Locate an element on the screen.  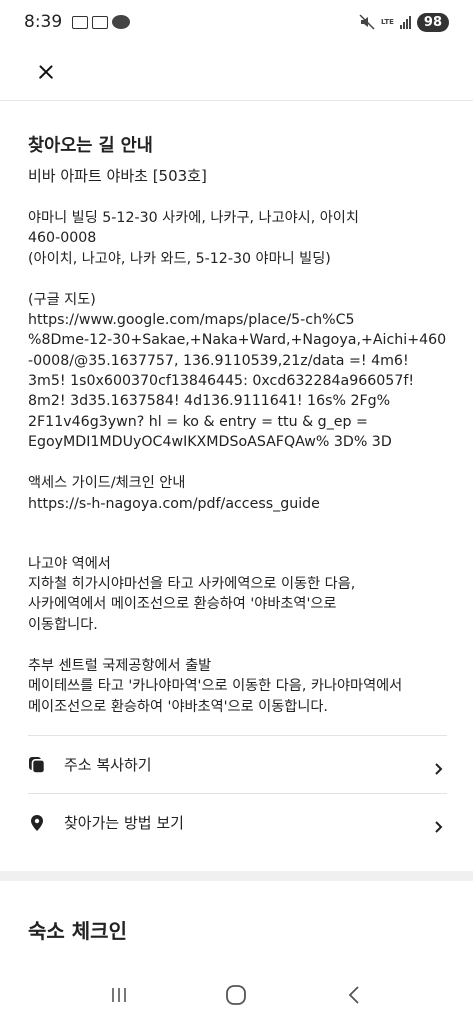
signal-icon is located at coordinates (405, 22).